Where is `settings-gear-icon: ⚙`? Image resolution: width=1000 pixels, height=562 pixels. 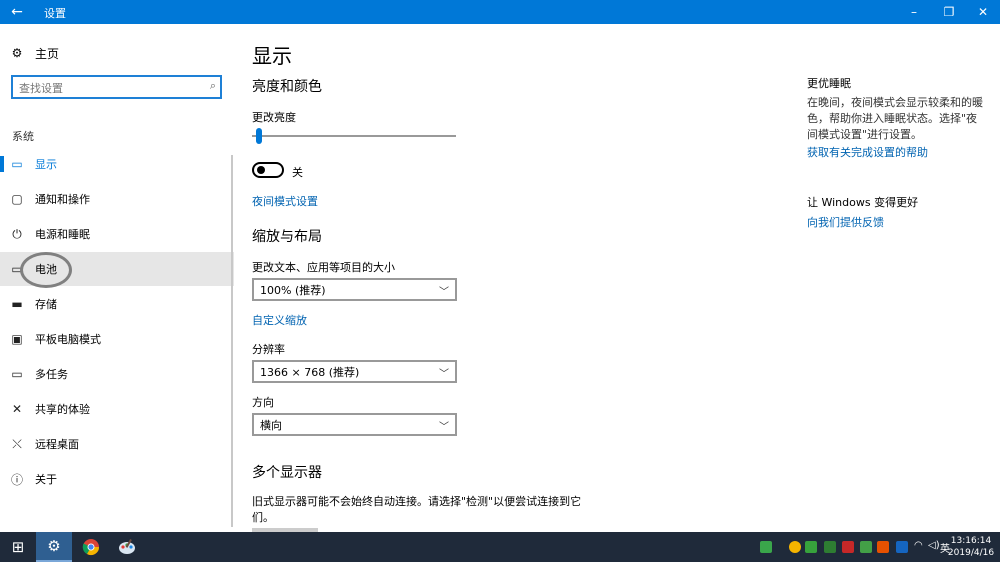
settings-gear-icon: ⚙ is located at coordinates (54, 547).